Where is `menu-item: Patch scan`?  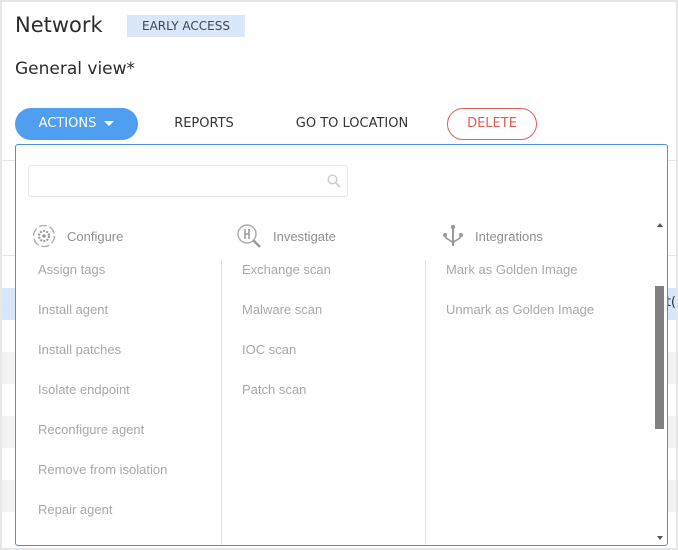 menu-item: Patch scan is located at coordinates (274, 389).